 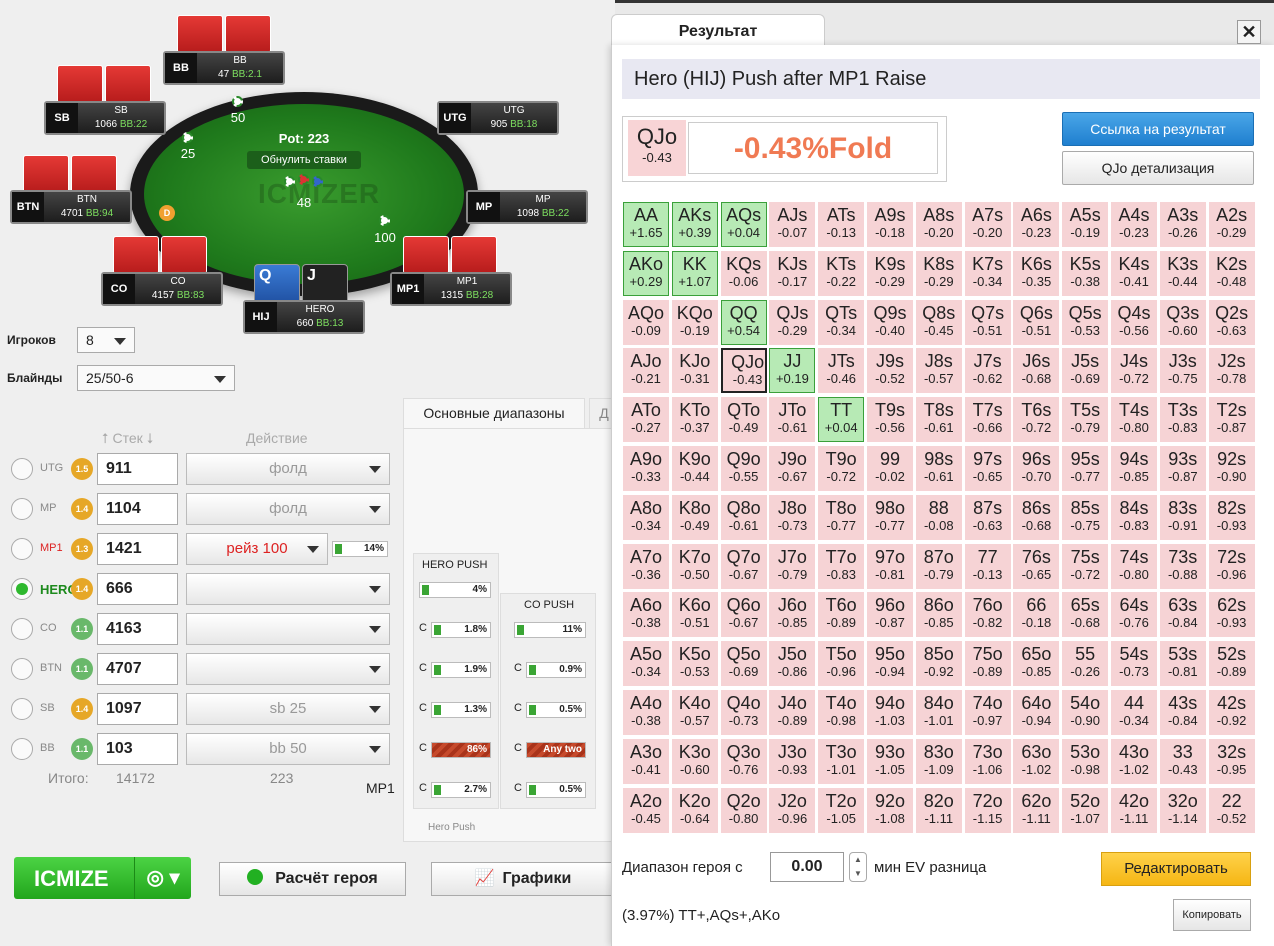 I want to click on hand-cell: 65o -0.85, so click(x=1036, y=664).